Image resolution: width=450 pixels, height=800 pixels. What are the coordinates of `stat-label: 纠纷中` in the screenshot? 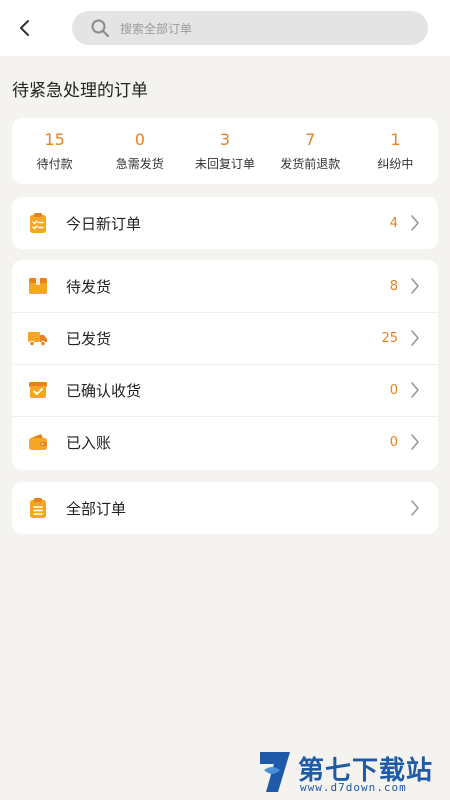 It's located at (395, 164).